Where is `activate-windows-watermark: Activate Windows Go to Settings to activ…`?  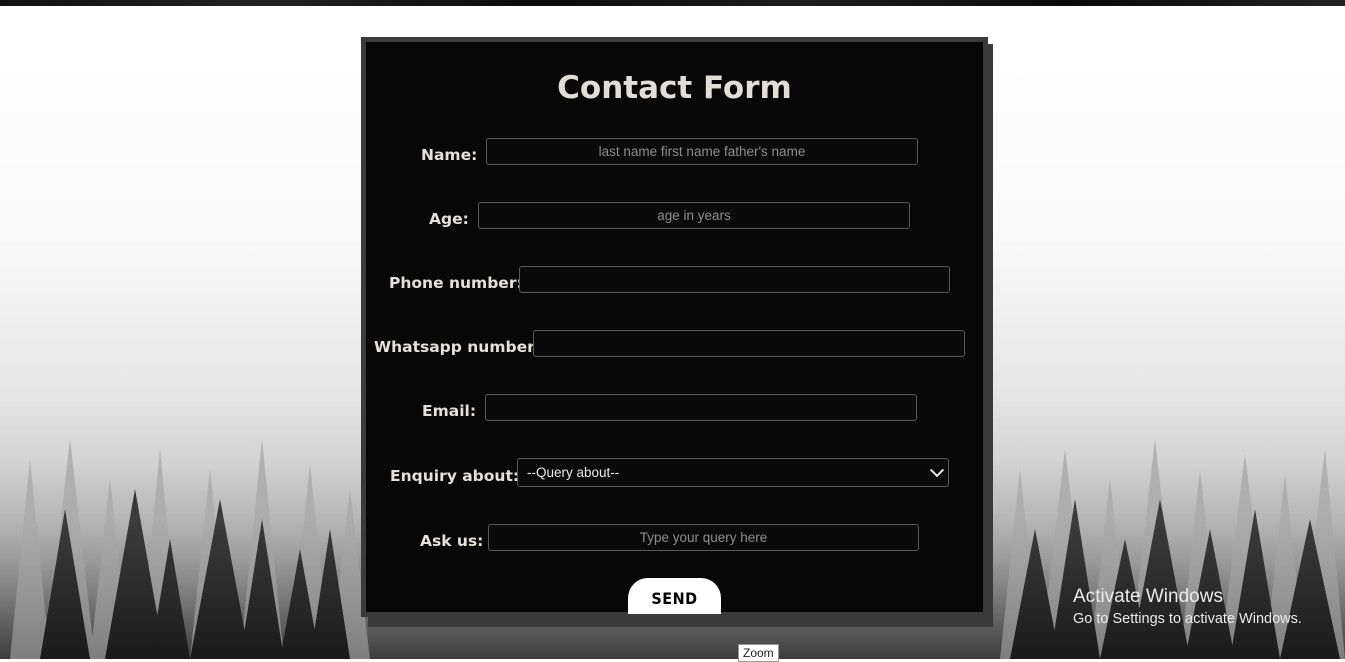
activate-windows-watermark: Activate Windows Go to Settings to activ… is located at coordinates (1187, 606).